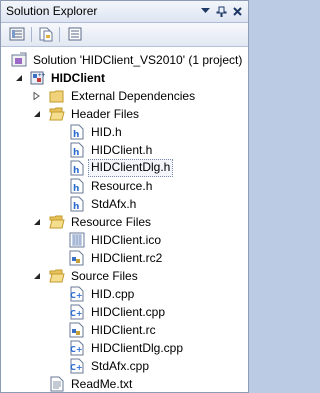 This screenshot has height=393, width=320. I want to click on tree-item-label: HIDClient.rc, so click(123, 330).